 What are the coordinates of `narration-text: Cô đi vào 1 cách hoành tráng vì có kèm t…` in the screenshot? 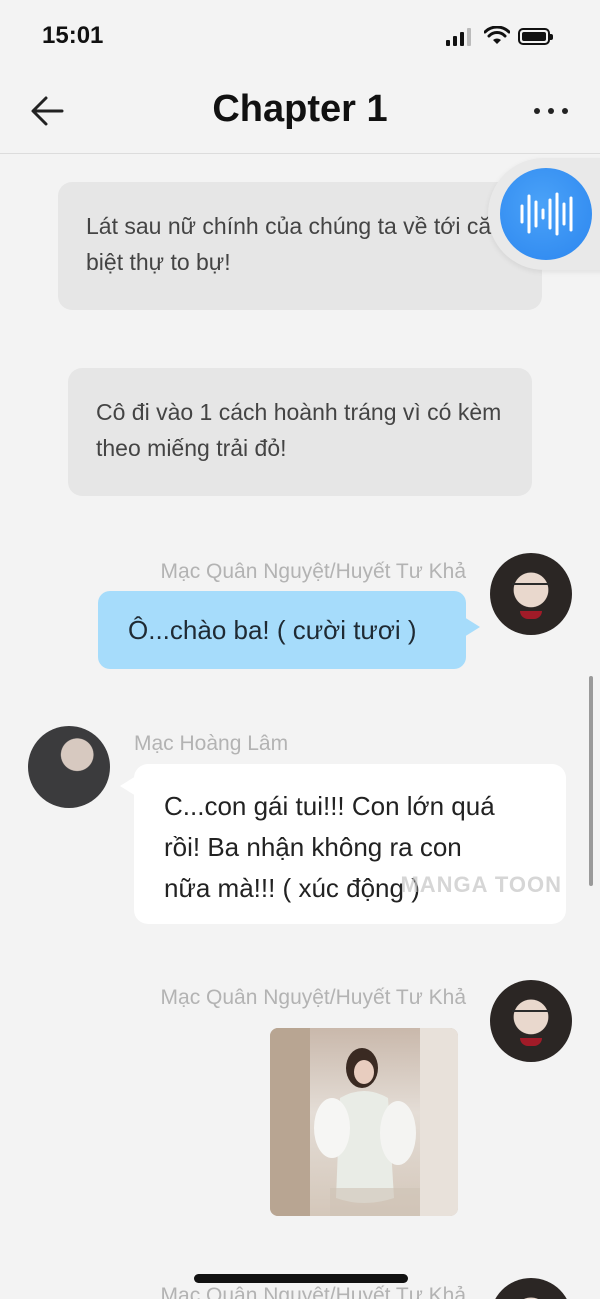 It's located at (299, 430).